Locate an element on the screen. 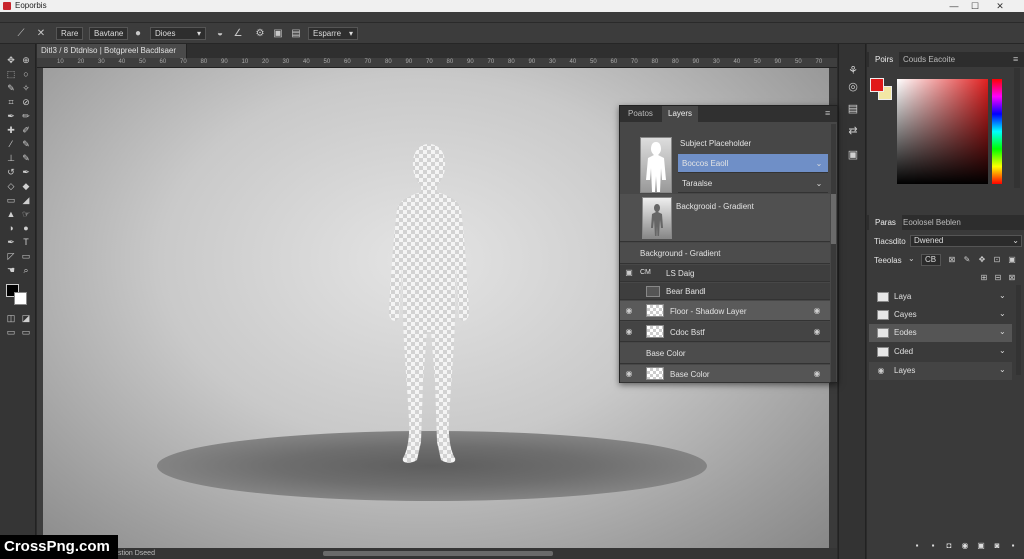 The width and height of the screenshot is (1024, 559). pen-tool-icon: ✒ is located at coordinates (11, 242).